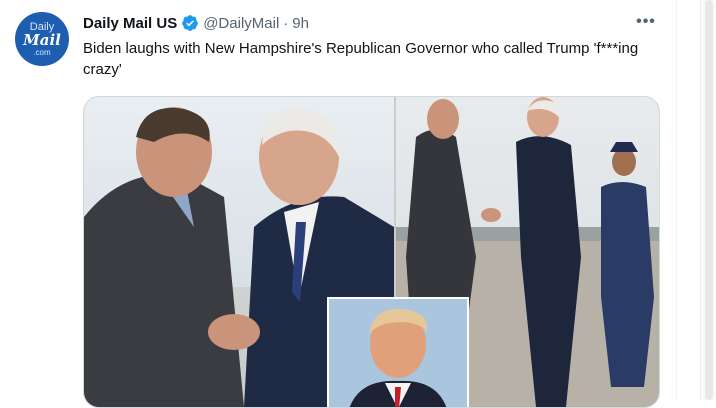 This screenshot has height=408, width=716. What do you see at coordinates (646, 22) in the screenshot?
I see `more-dots-icon: •••` at bounding box center [646, 22].